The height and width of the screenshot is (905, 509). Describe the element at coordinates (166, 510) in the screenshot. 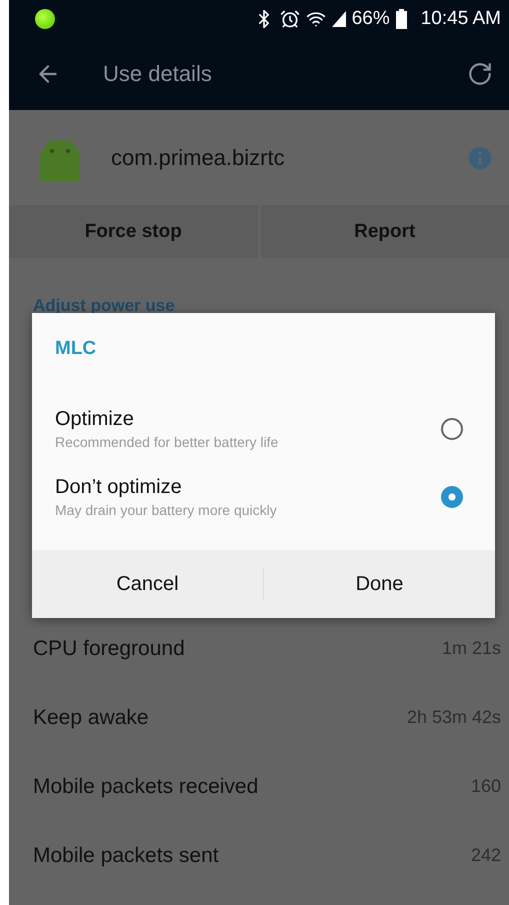

I see `option-description: May drain your battery more quickly` at that location.